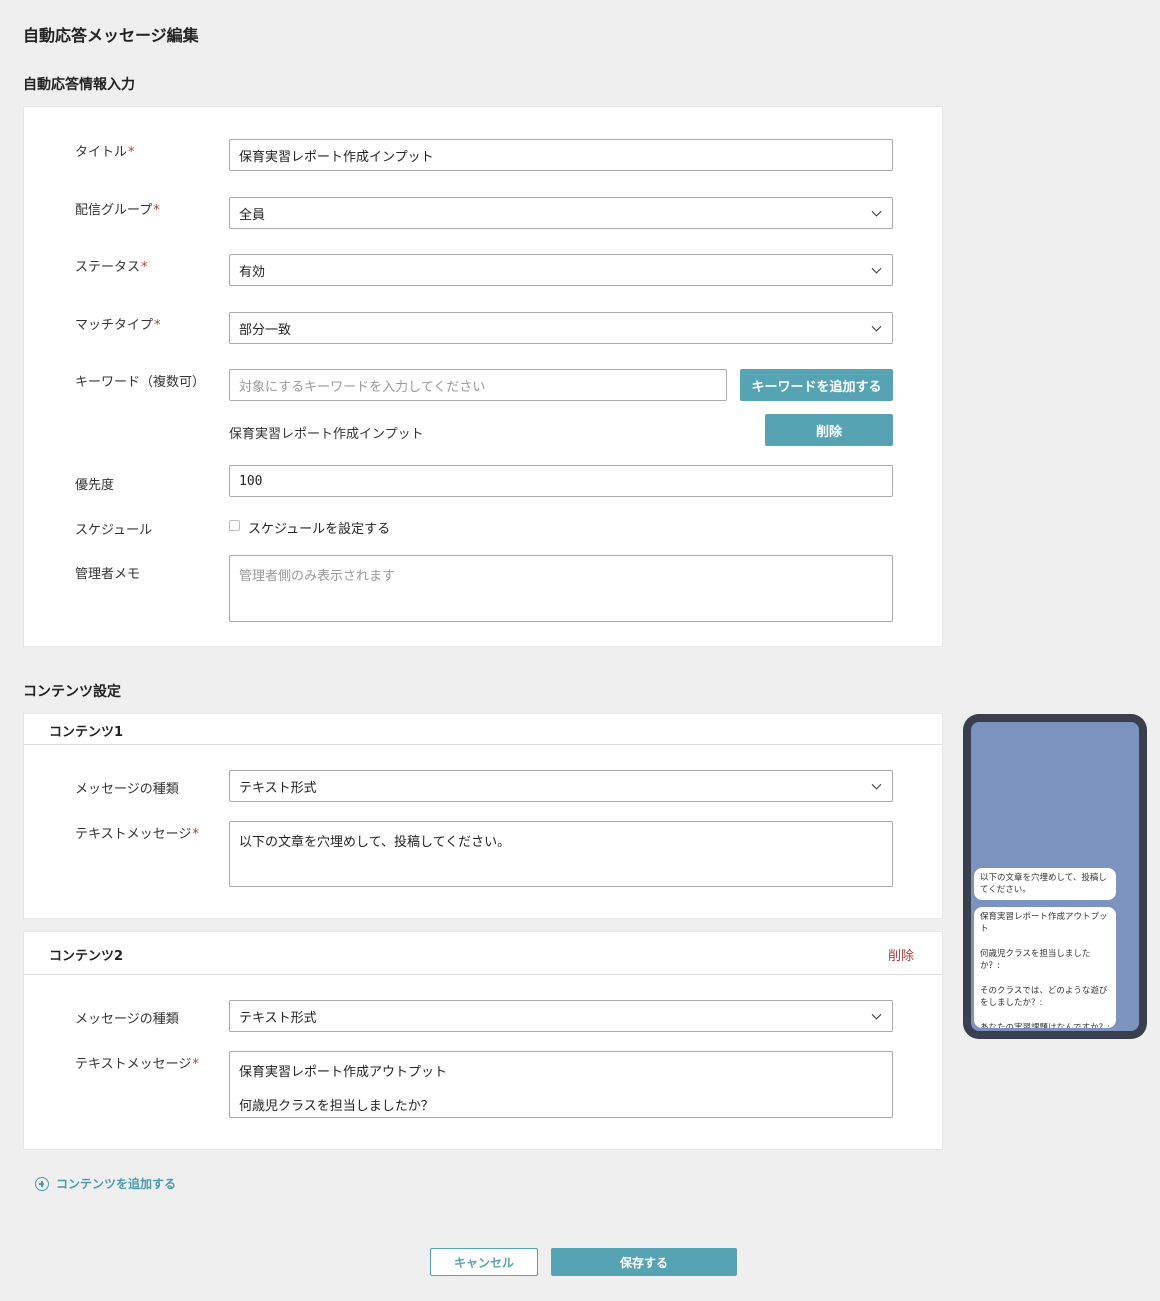 This screenshot has width=1160, height=1301. Describe the element at coordinates (561, 1016) in the screenshot. I see `content2-type-select: テキスト形式` at that location.